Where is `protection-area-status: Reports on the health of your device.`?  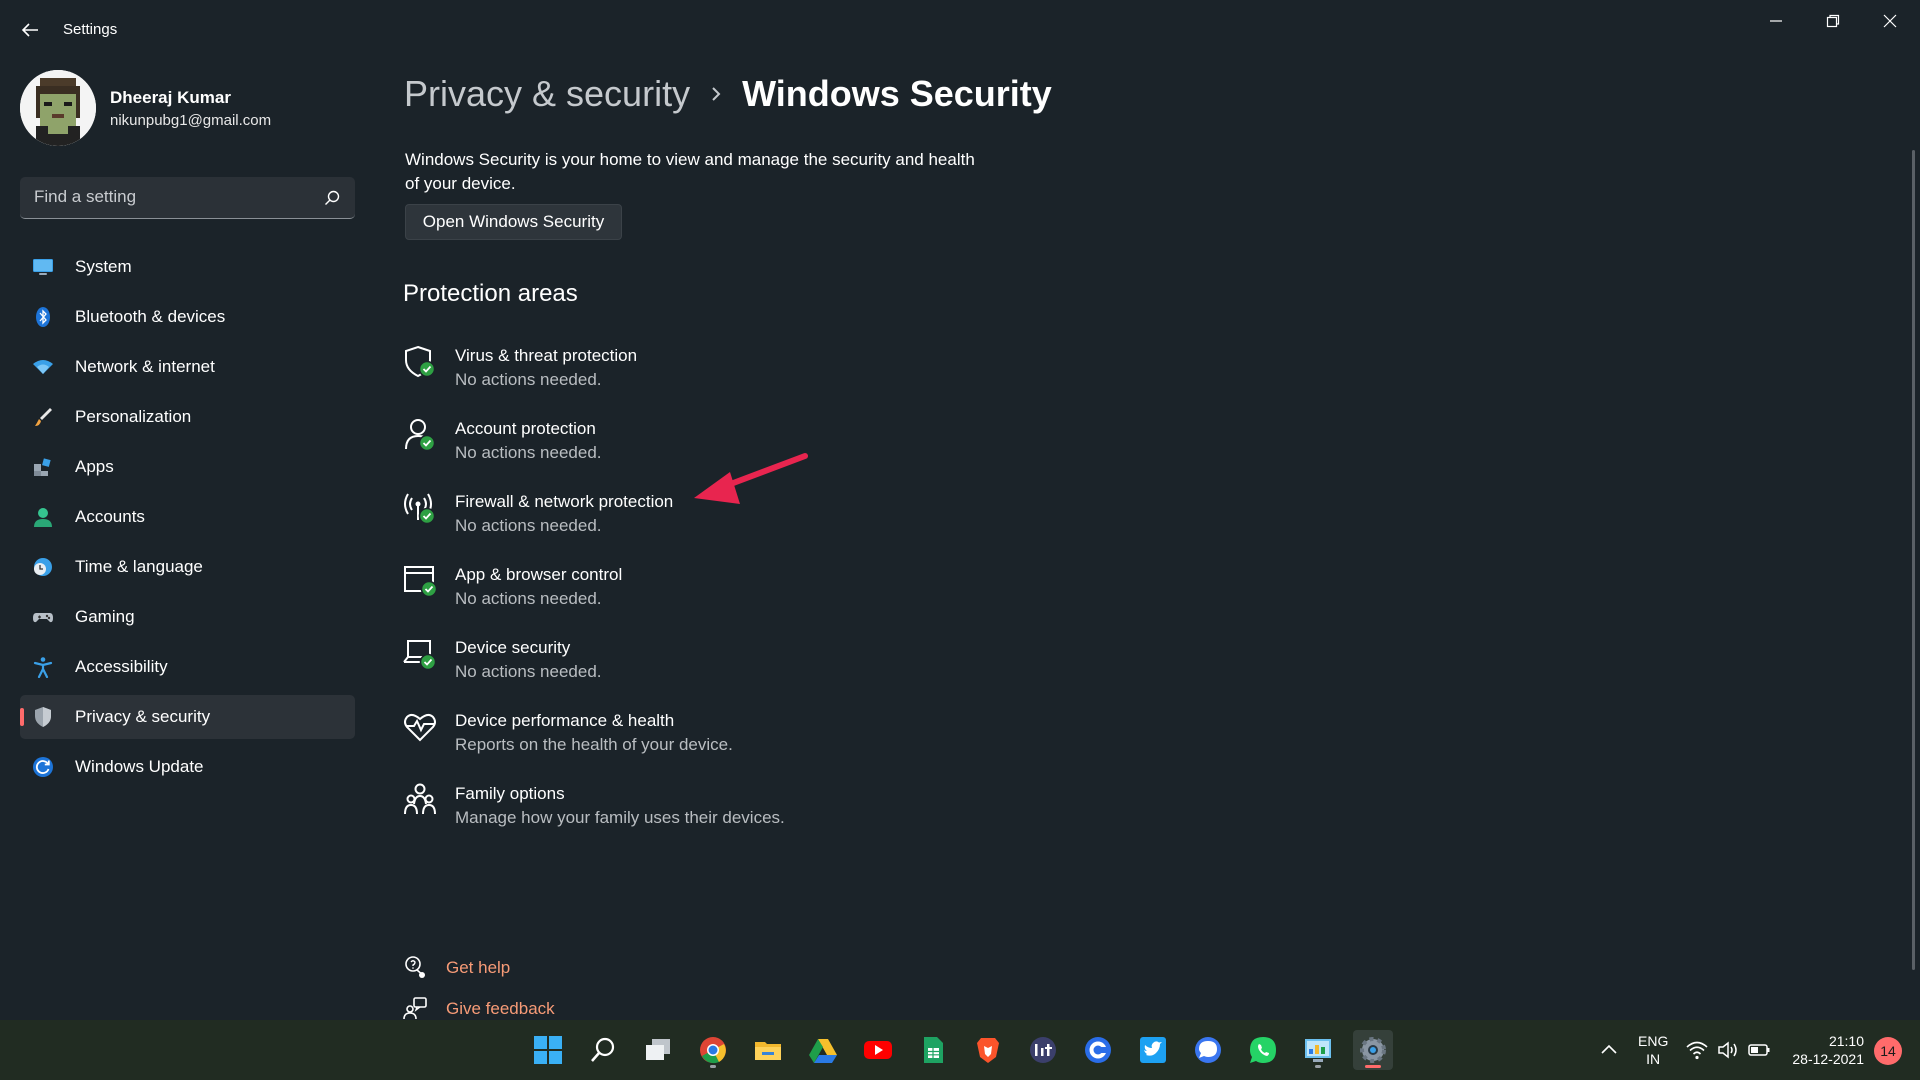
protection-area-status: Reports on the health of your device. is located at coordinates (594, 744).